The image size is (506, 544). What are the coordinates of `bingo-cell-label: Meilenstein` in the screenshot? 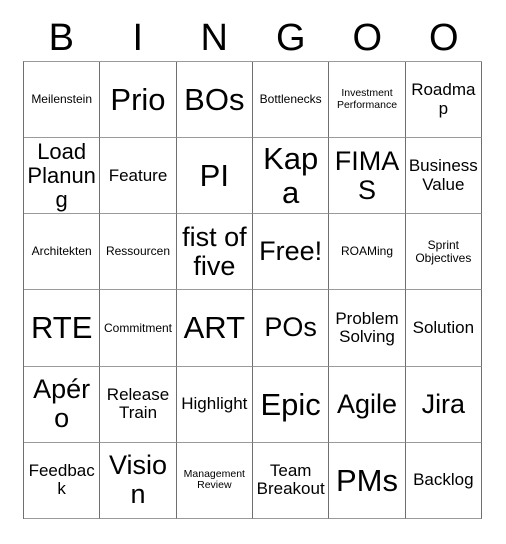 It's located at (62, 99).